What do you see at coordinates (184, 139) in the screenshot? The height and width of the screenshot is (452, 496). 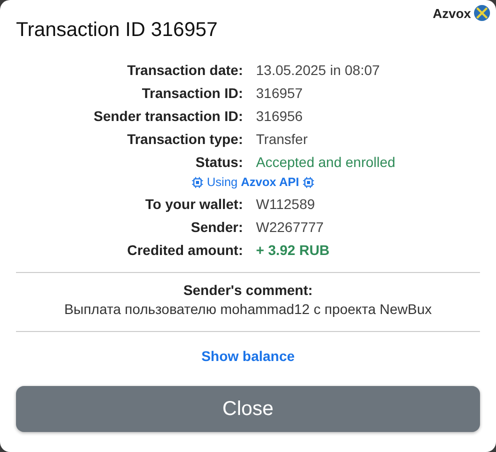 I see `field-label: Transaction type:` at bounding box center [184, 139].